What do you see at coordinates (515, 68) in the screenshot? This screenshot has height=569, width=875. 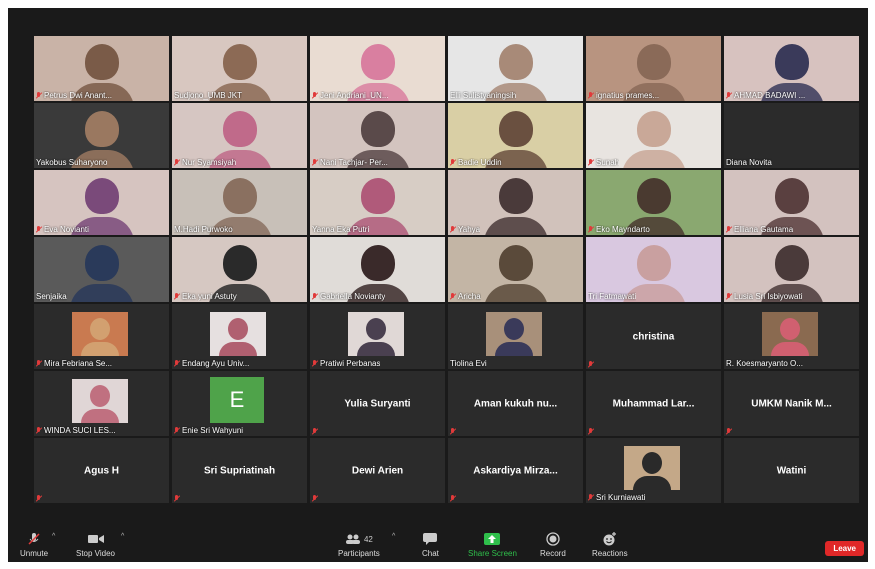 I see `participant-tile: Elli Sulistyaningsih` at bounding box center [515, 68].